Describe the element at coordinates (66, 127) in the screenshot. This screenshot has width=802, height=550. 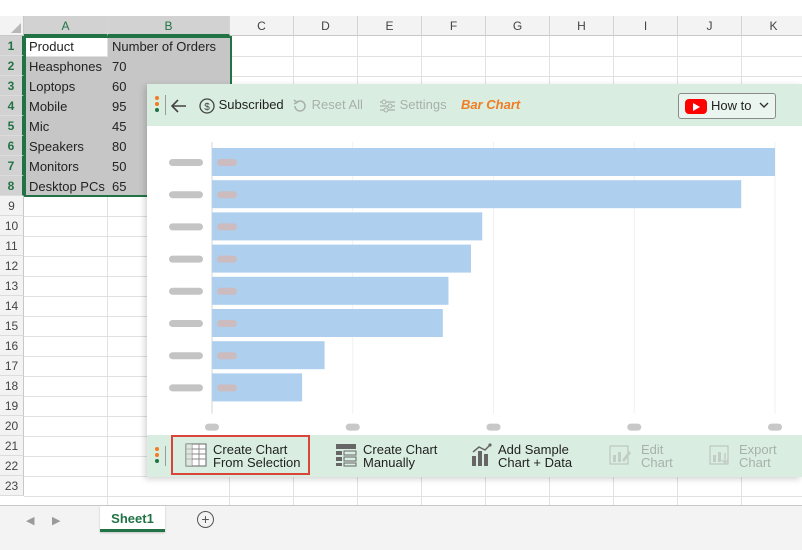
I see `cell-product: Mic` at that location.